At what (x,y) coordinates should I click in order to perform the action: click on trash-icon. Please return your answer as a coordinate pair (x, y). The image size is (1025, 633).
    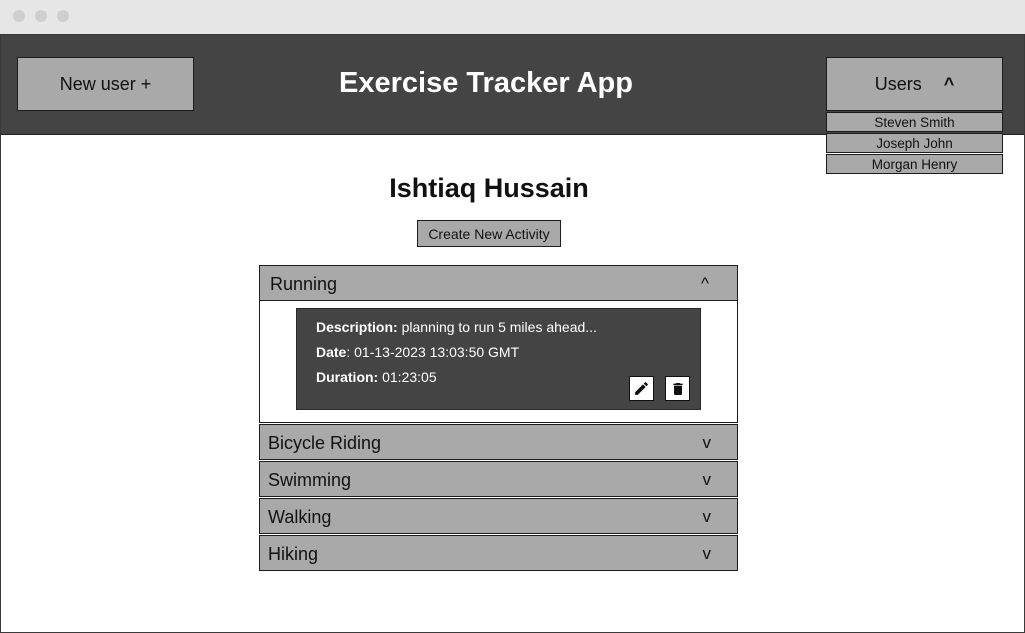
    Looking at the image, I should click on (677, 388).